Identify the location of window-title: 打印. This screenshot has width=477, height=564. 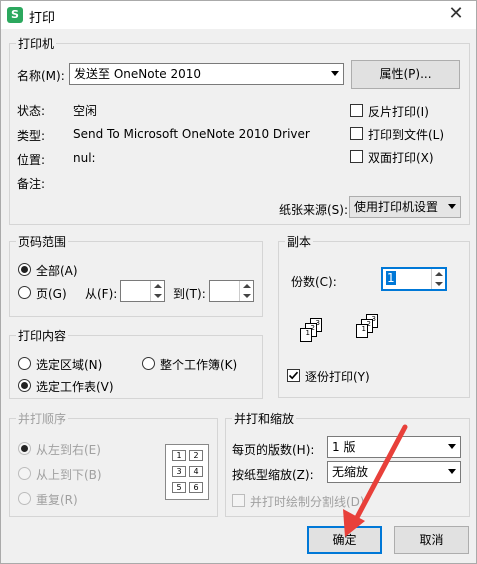
(42, 18).